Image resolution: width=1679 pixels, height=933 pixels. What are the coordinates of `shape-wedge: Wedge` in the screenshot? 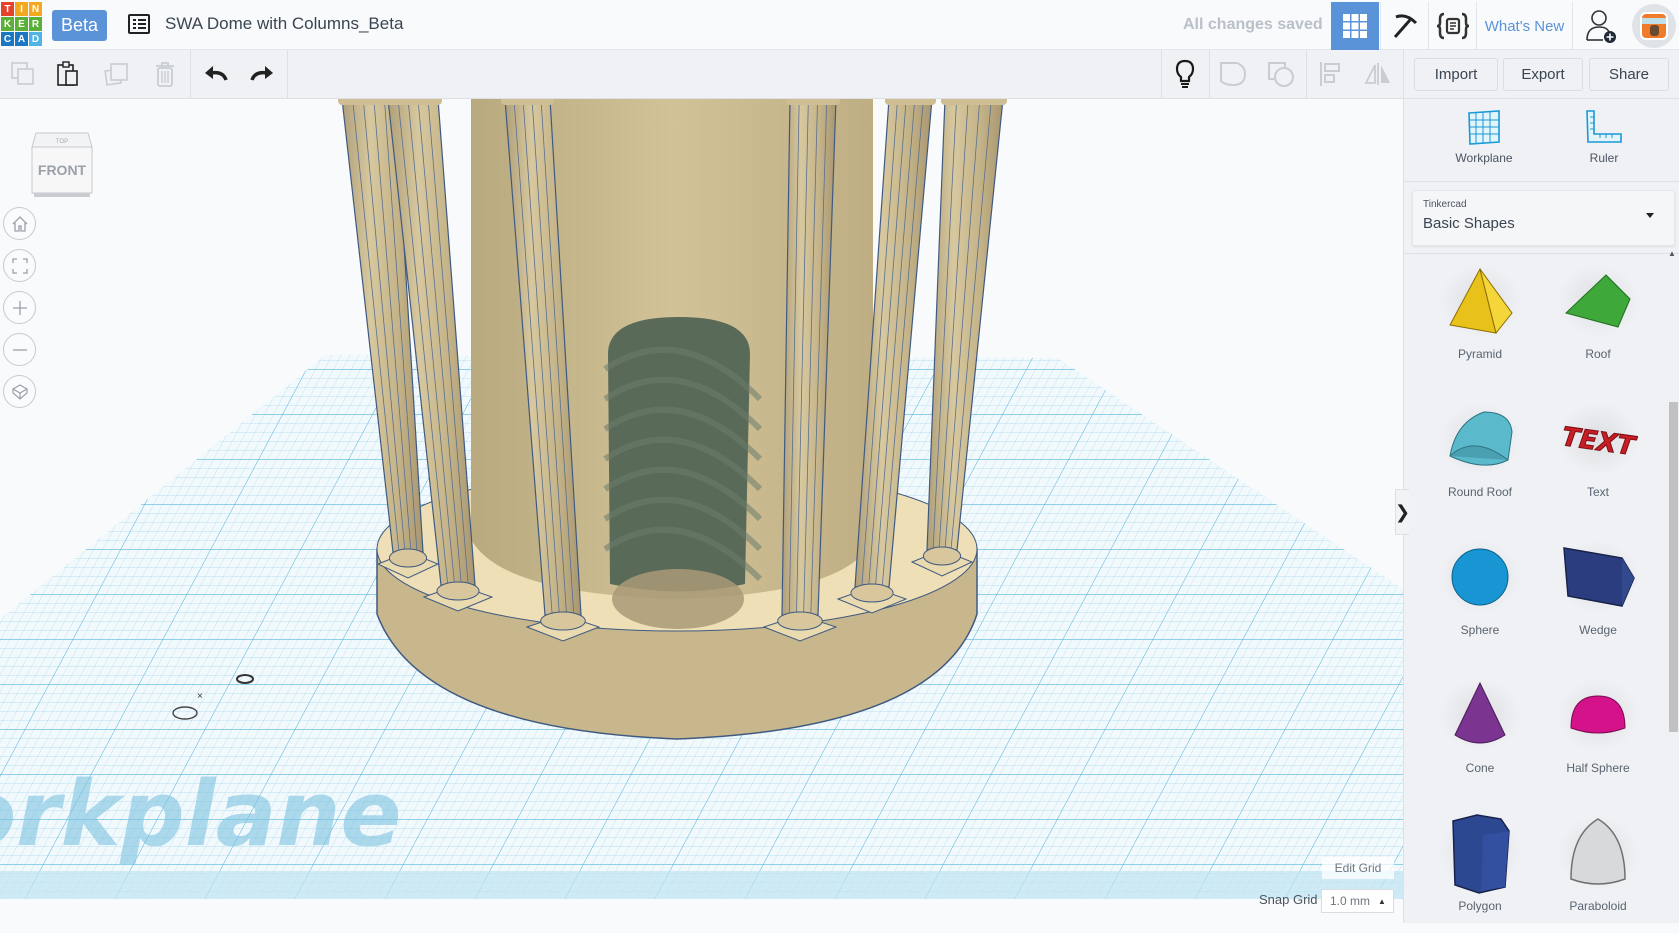 It's located at (1598, 597).